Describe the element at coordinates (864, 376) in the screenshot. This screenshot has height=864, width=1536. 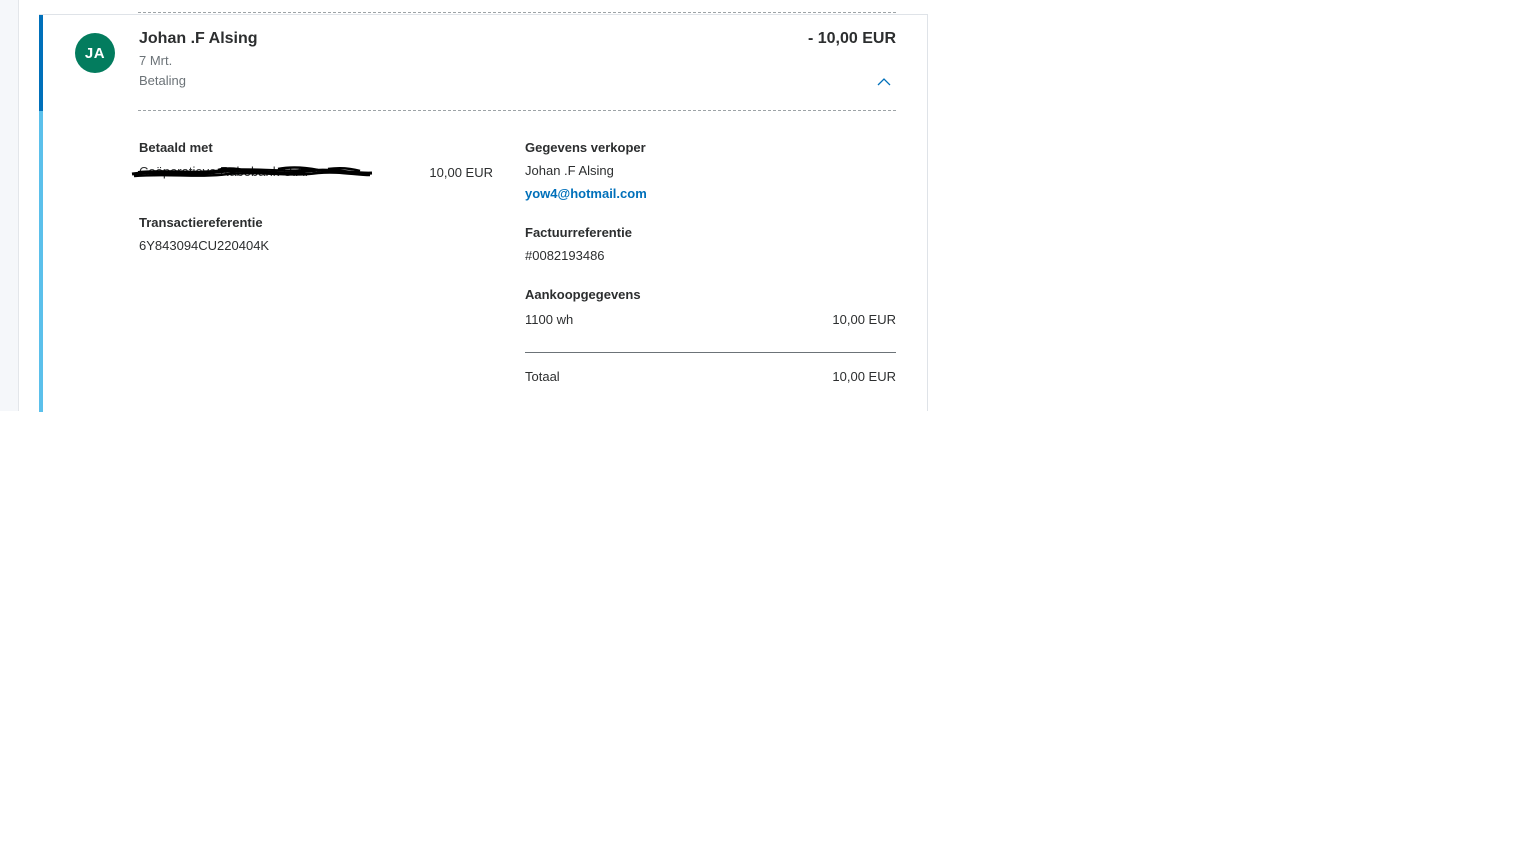
I see `total-amount: 10,00 EUR` at that location.